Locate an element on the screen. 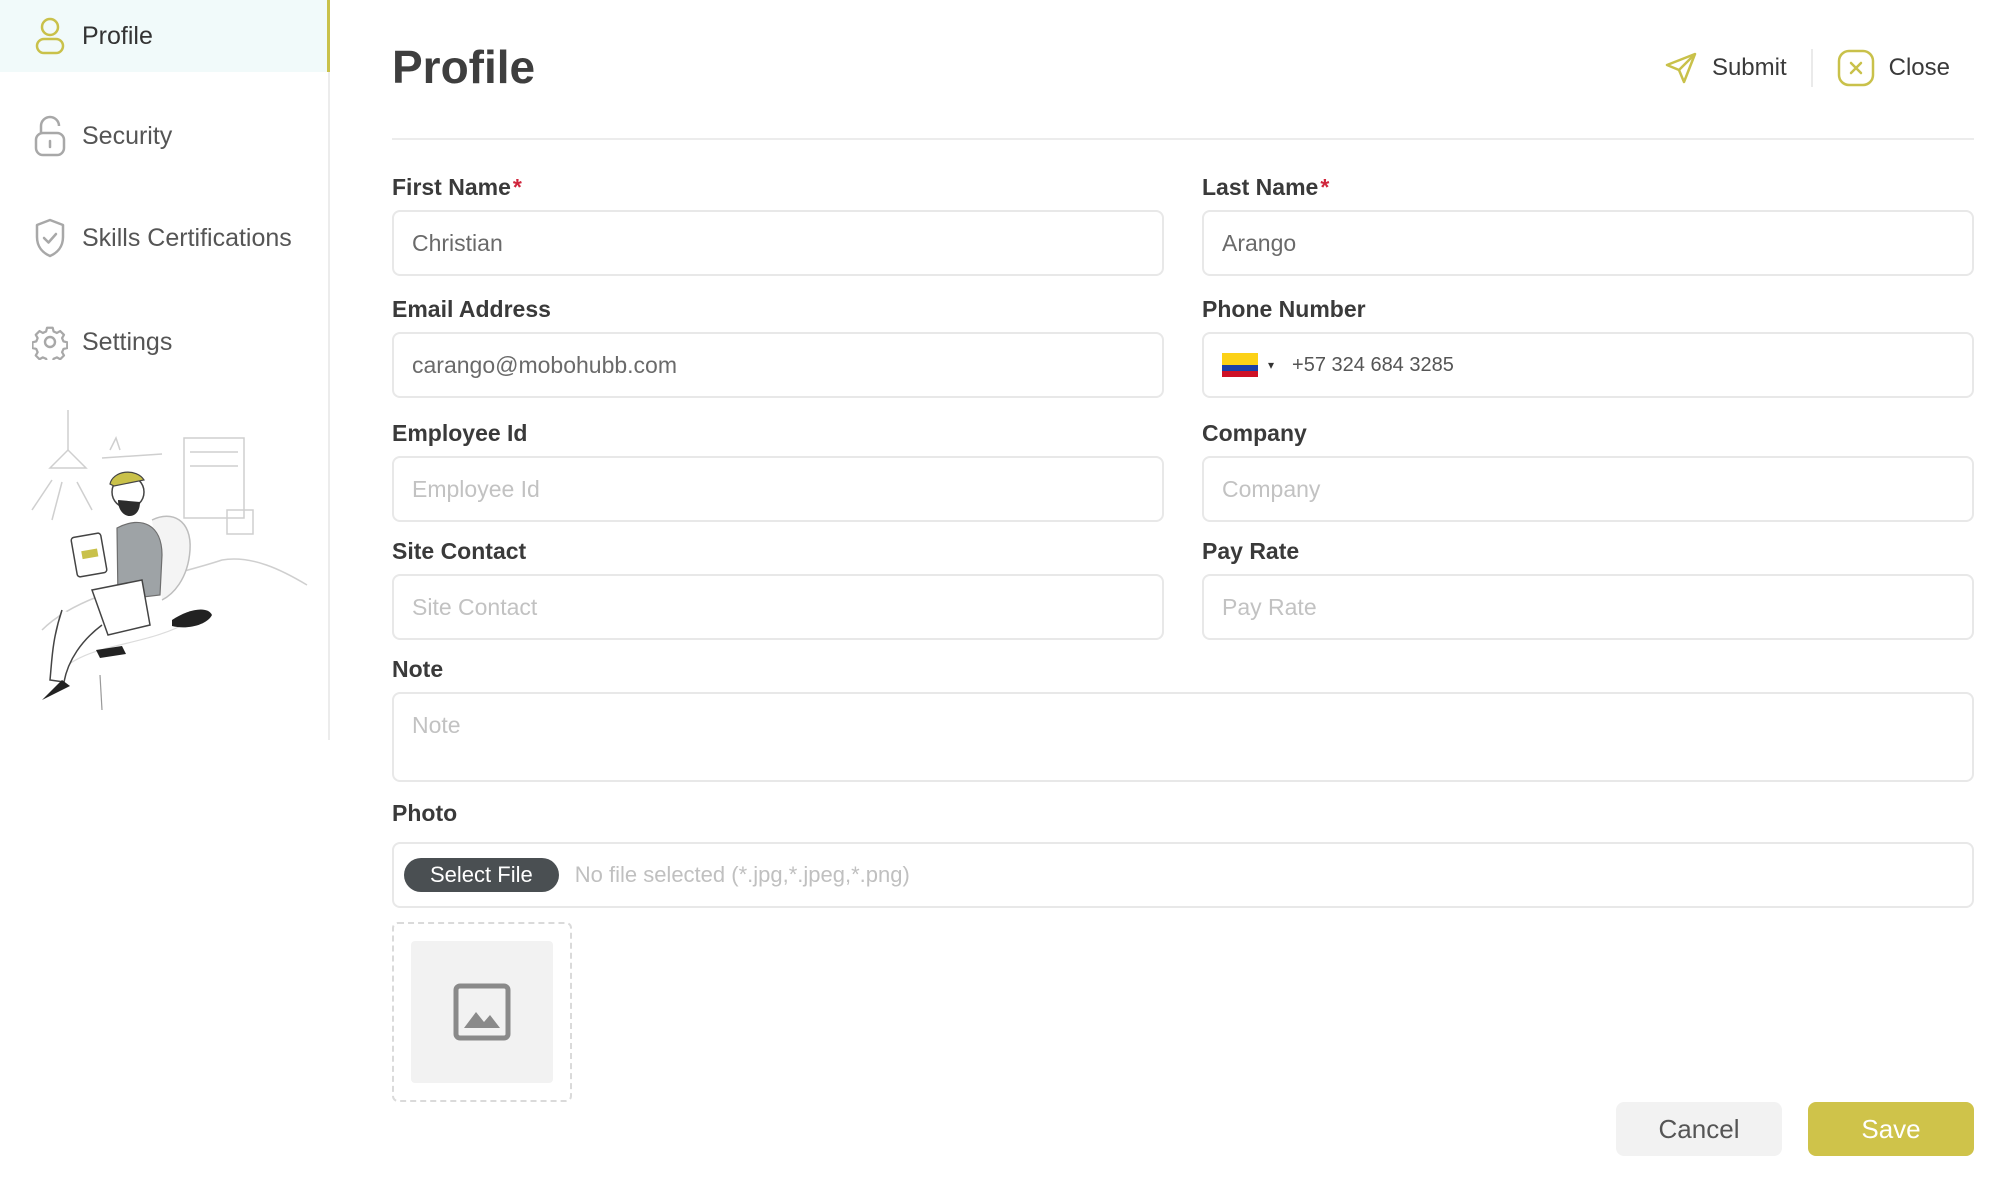 This screenshot has width=2014, height=1188. sidebar-item-label: Profile is located at coordinates (117, 35).